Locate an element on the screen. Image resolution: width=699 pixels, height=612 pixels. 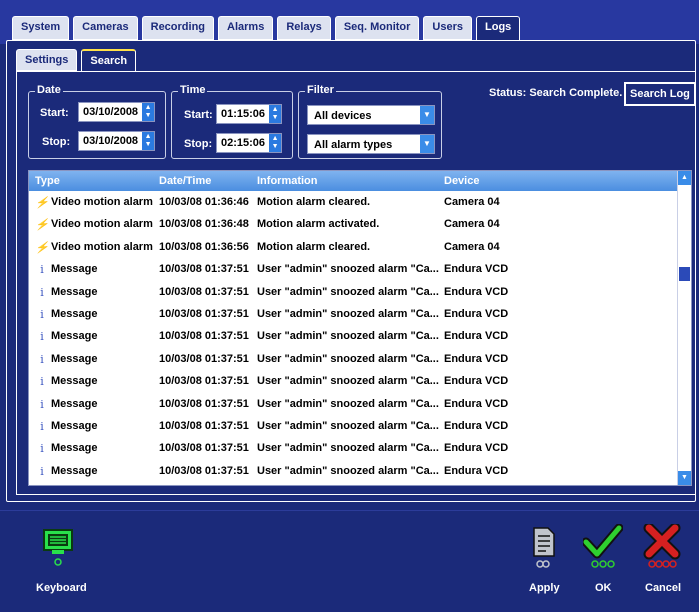
scroll-up-icon: ▲ is located at coordinates (684, 178).